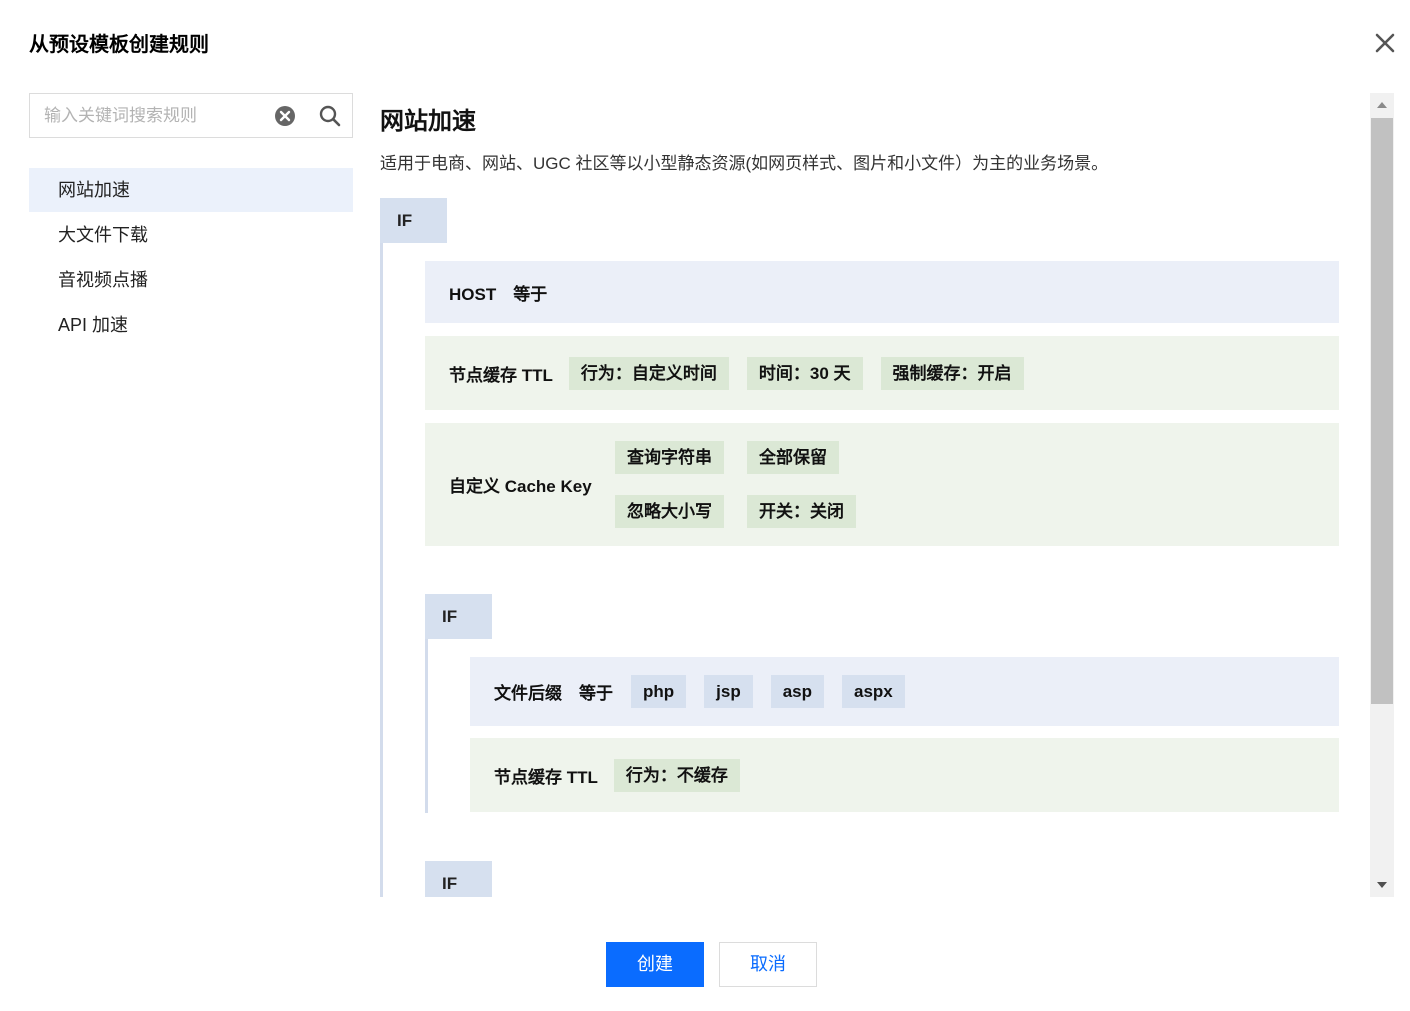 This screenshot has height=1011, width=1410. I want to click on search-box, so click(191, 115).